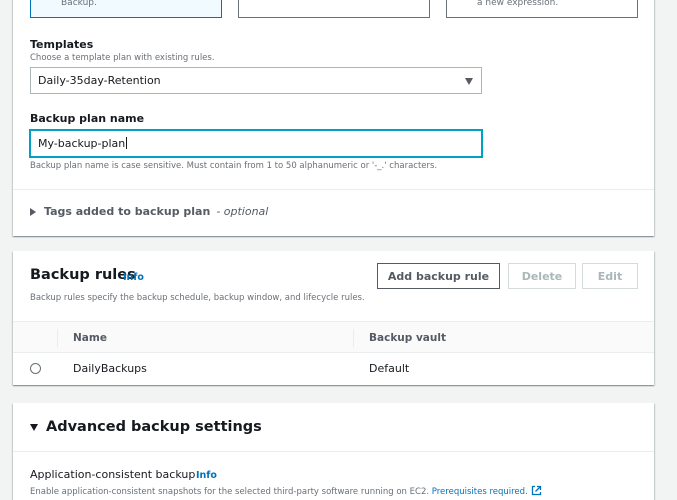 Image resolution: width=677 pixels, height=500 pixels. I want to click on row-name: DailyBackups, so click(110, 368).